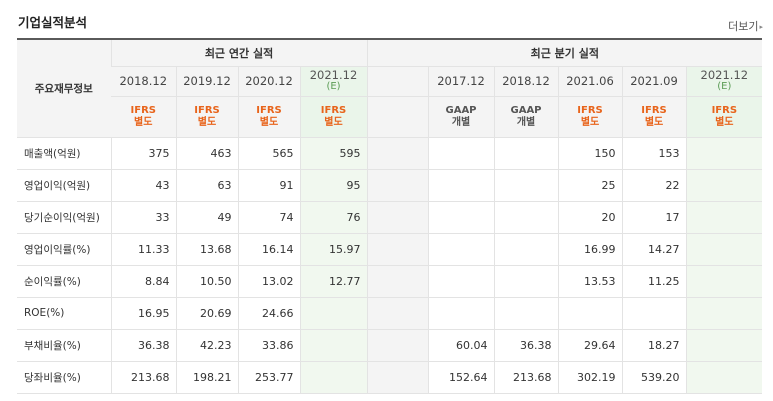  Describe the element at coordinates (64, 313) in the screenshot. I see `row-label: ROE(%)` at that location.